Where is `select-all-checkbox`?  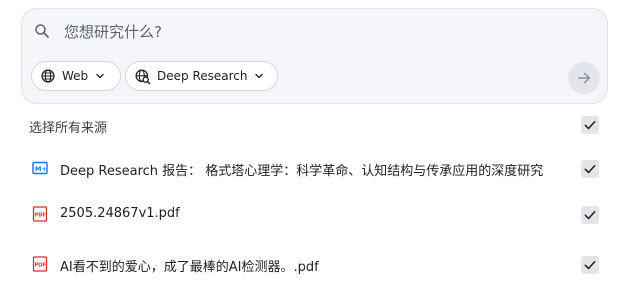
select-all-checkbox is located at coordinates (590, 125).